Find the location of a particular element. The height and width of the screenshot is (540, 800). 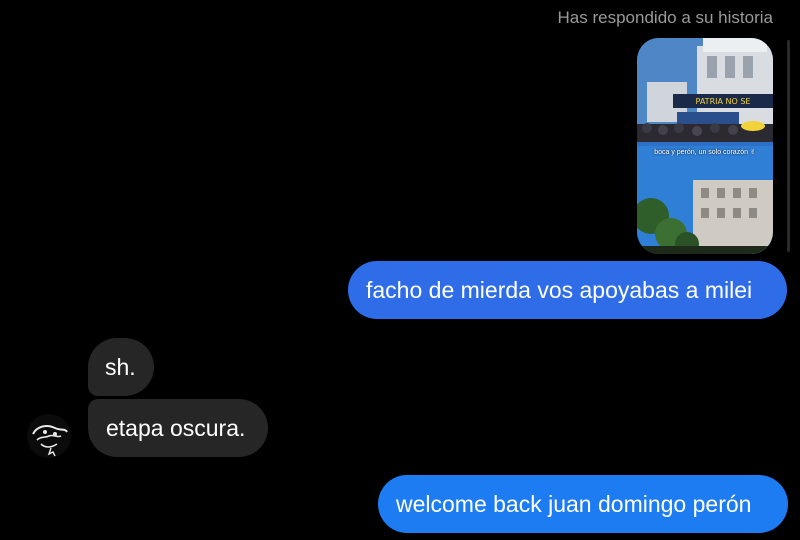

message-outgoing: welcome back juan domingo perón is located at coordinates (583, 504).